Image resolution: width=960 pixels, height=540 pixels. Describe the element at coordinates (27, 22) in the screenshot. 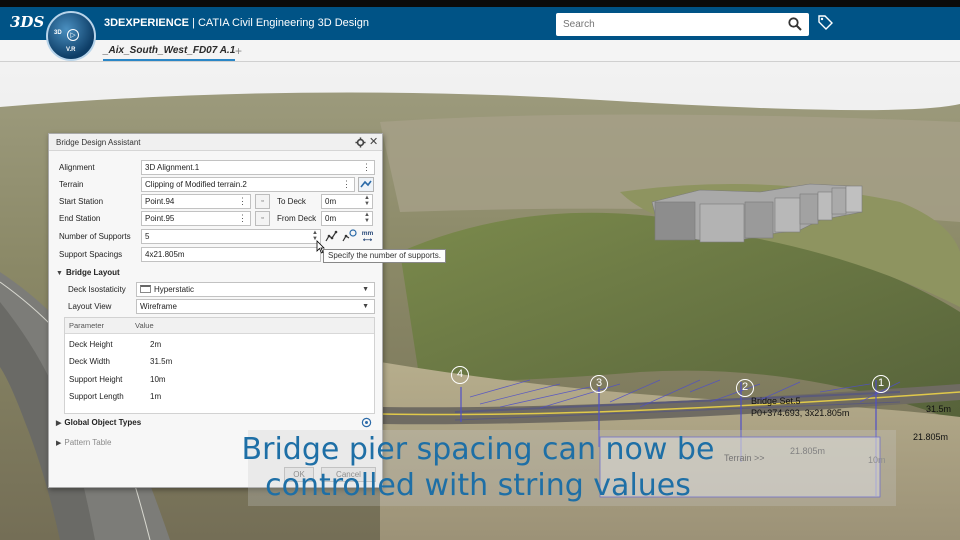

I see `ds-logo-icon: 3DS` at that location.